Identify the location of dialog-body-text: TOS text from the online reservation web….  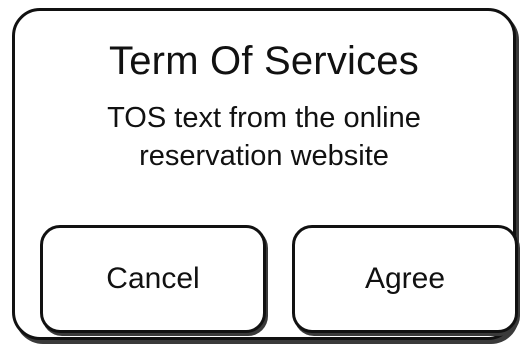
(264, 137).